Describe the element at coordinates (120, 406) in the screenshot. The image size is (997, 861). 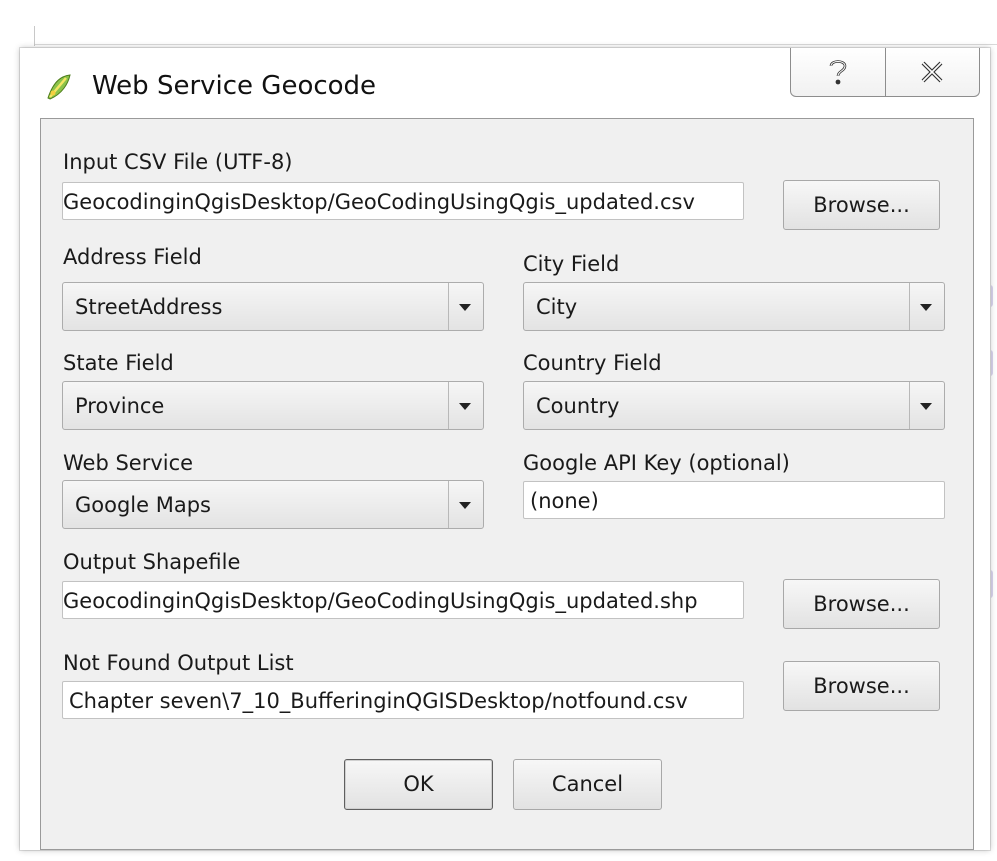
I see `state-field-value: Province` at that location.